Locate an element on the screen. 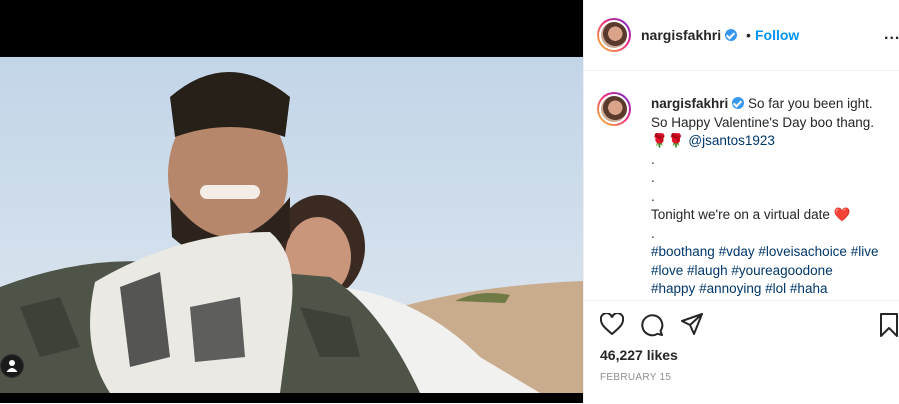  comment-icon is located at coordinates (652, 327).